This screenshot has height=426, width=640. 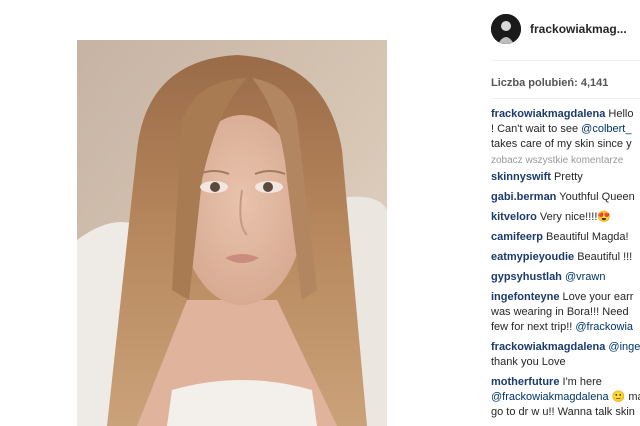 What do you see at coordinates (549, 83) in the screenshot?
I see `likes-count: Liczba polubień: 4,141` at bounding box center [549, 83].